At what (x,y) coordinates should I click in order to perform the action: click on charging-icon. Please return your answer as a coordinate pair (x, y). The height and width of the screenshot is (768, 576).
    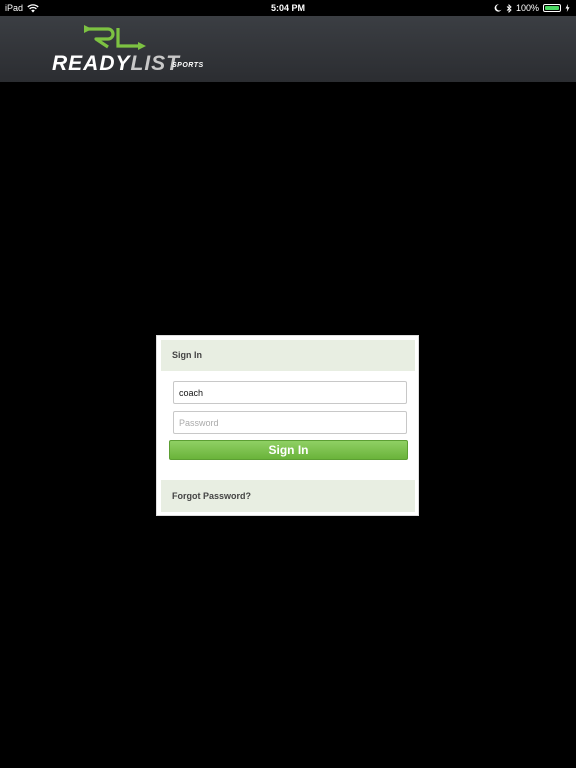
    Looking at the image, I should click on (567, 8).